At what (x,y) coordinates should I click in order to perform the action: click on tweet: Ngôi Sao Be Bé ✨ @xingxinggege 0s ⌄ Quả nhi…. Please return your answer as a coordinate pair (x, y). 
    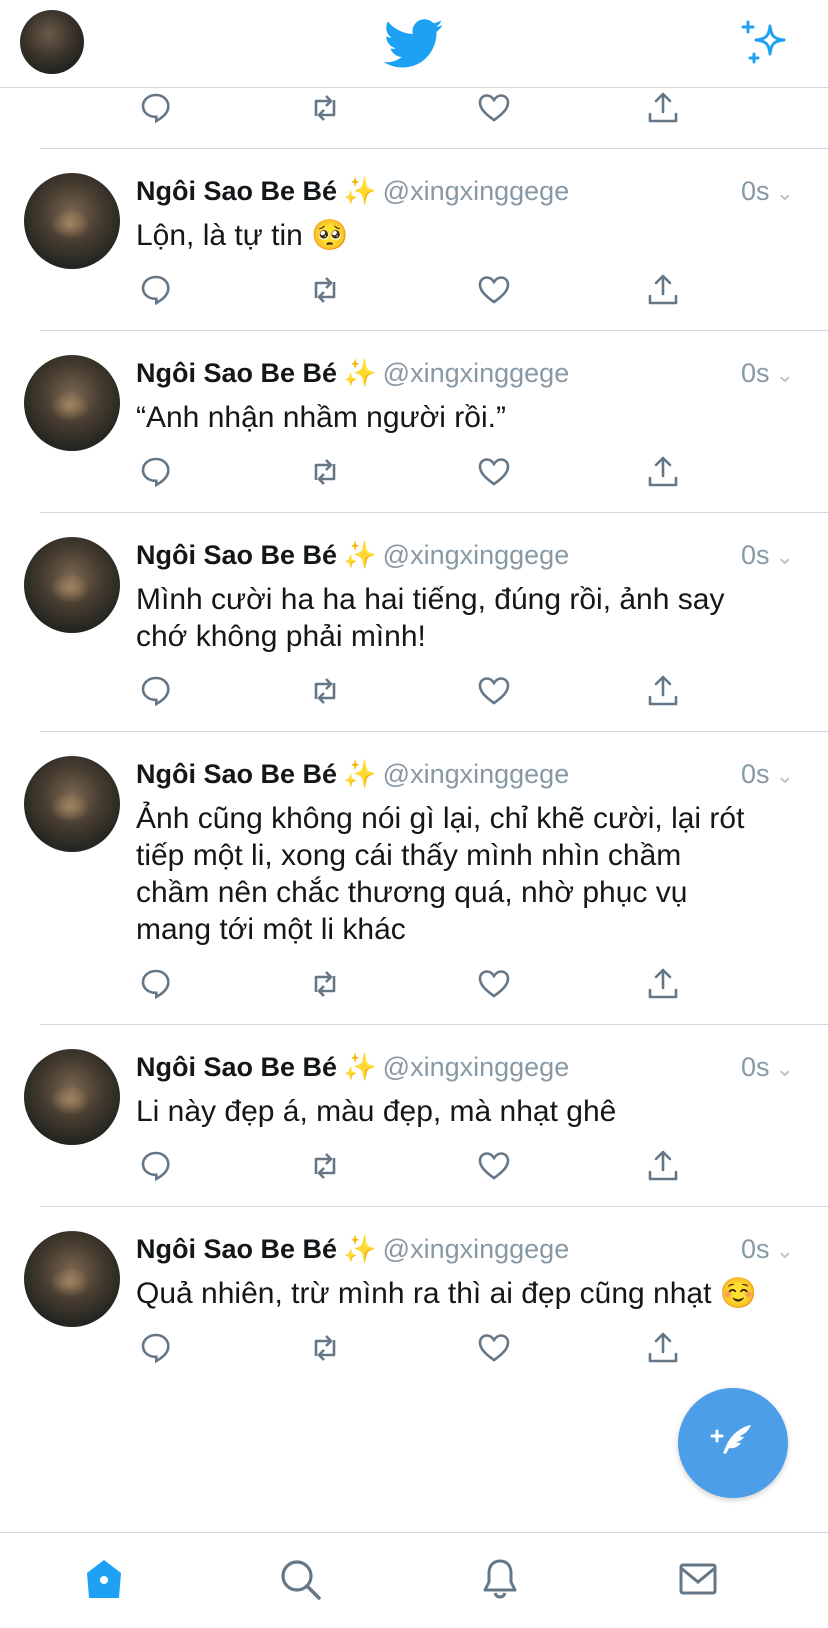
    Looking at the image, I should click on (426, 1297).